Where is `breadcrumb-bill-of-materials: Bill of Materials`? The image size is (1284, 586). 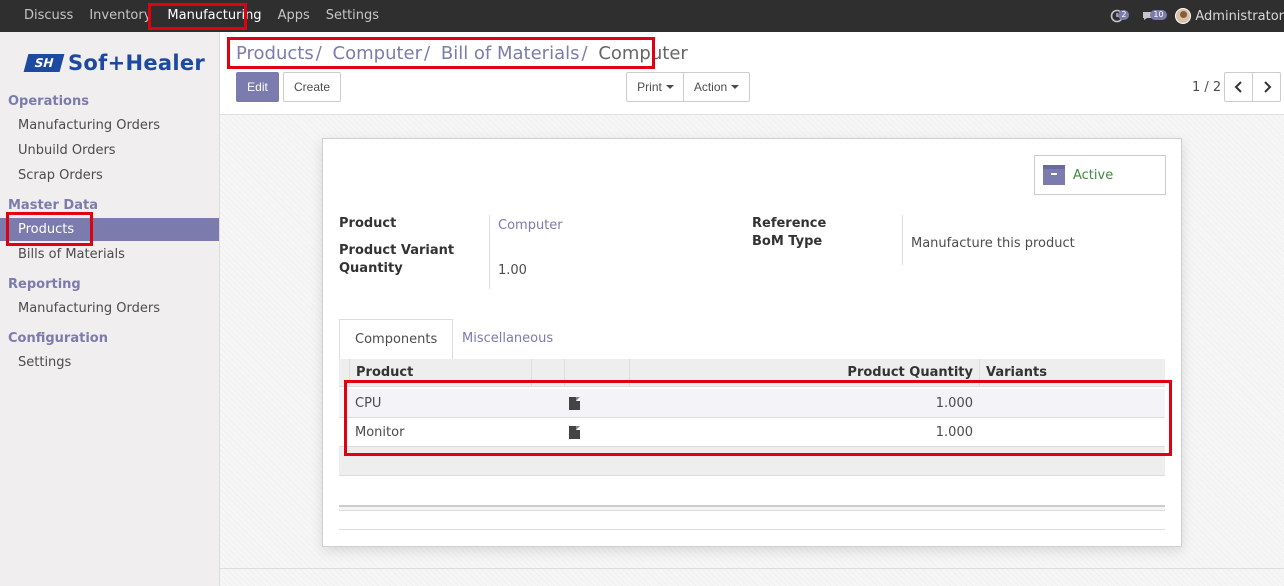
breadcrumb-bill-of-materials: Bill of Materials is located at coordinates (510, 53).